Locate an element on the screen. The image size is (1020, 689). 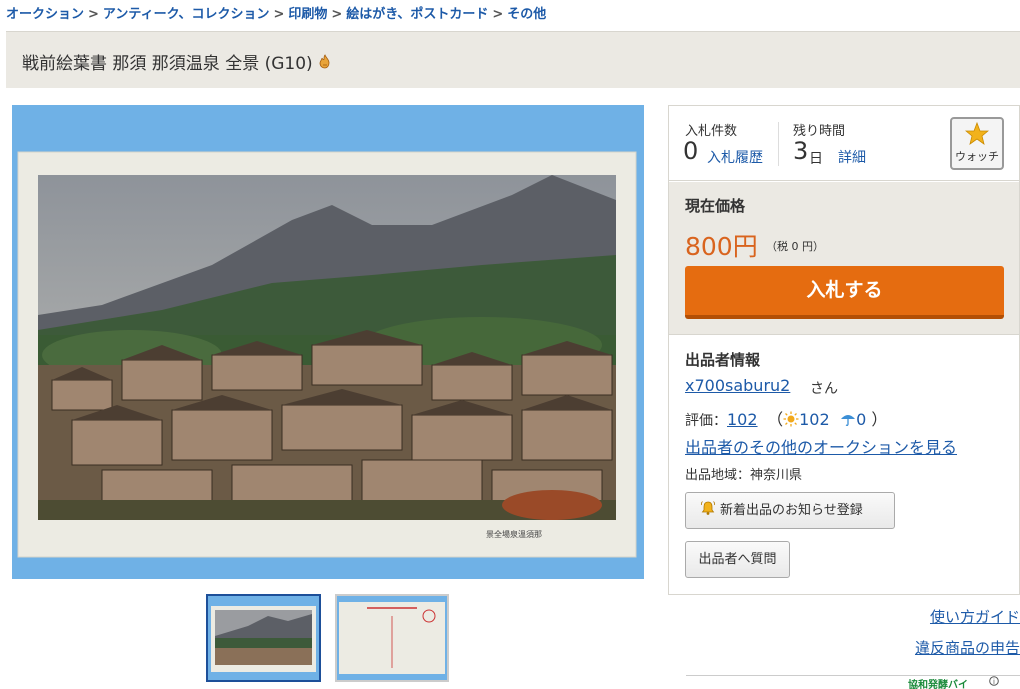
seller-heading: 出品者情報 is located at coordinates (723, 360).